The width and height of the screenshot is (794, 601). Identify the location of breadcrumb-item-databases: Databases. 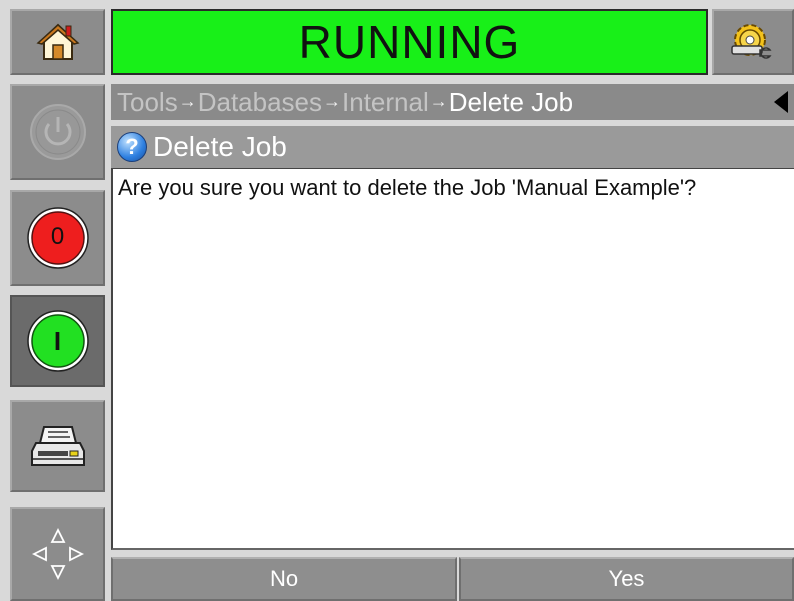
(260, 102).